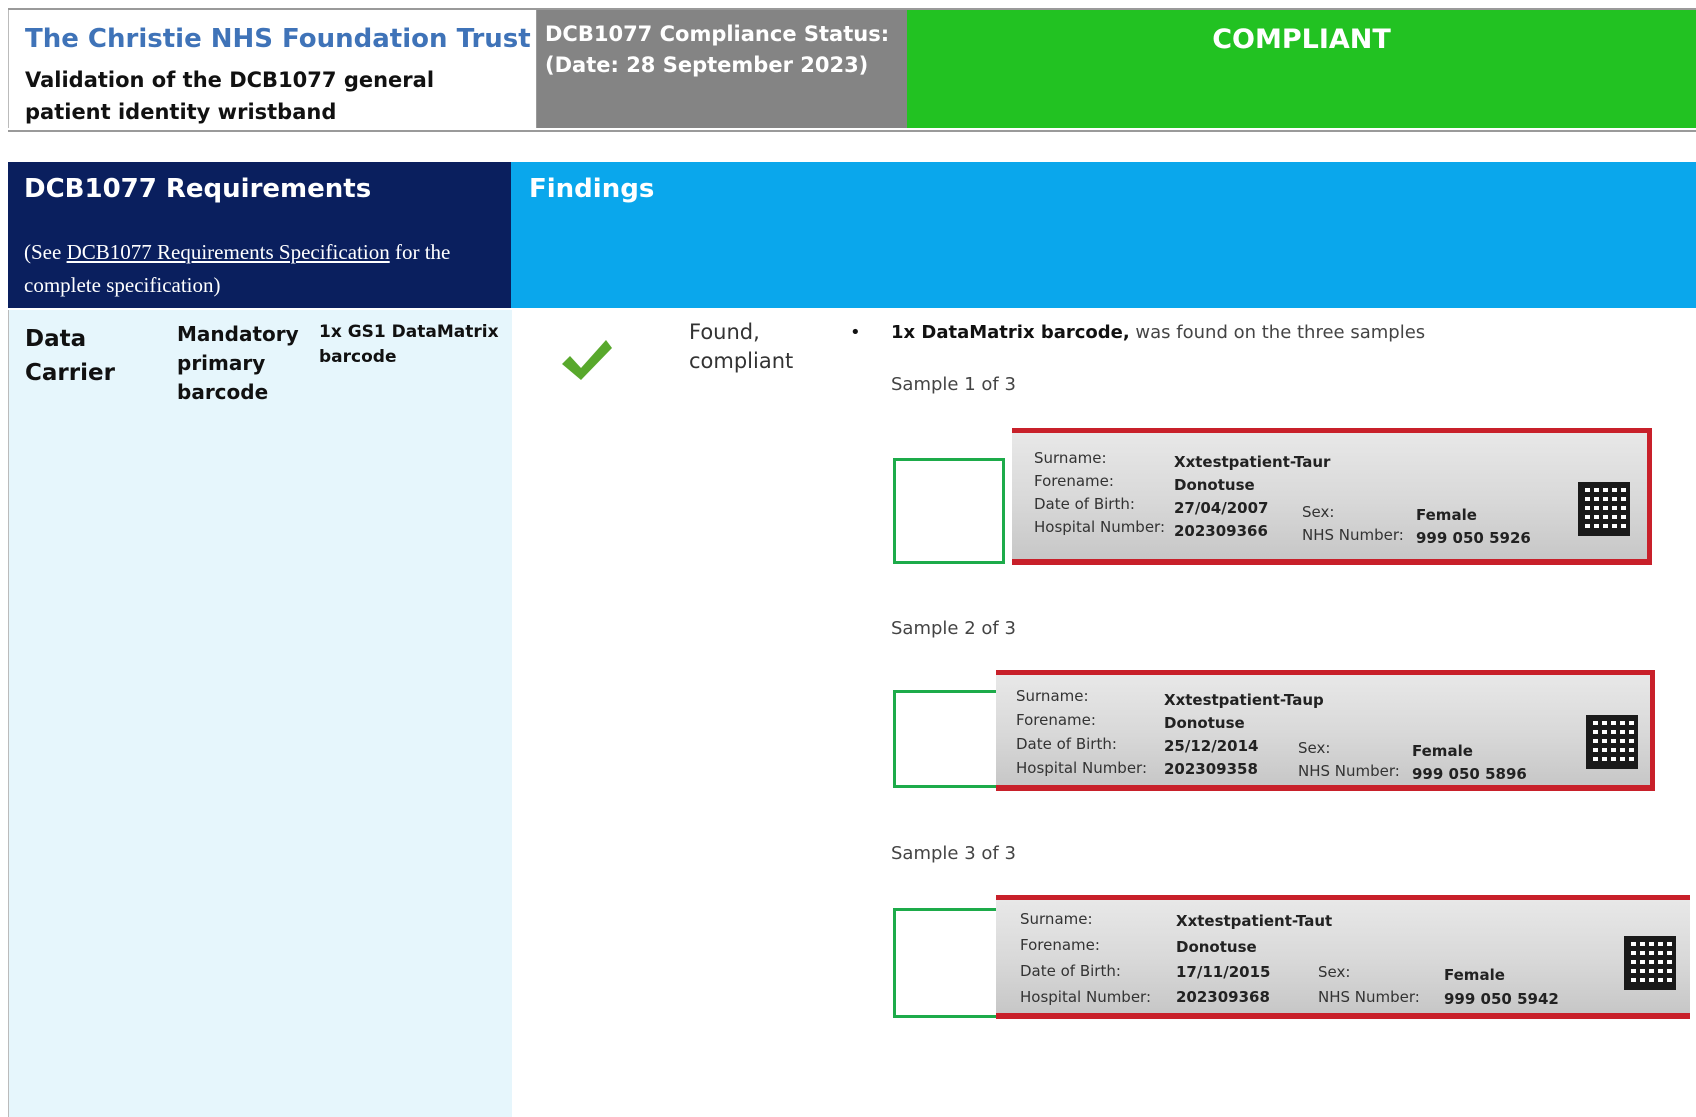 The height and width of the screenshot is (1117, 1696). Describe the element at coordinates (70, 356) in the screenshot. I see `requirement-name: Data Carrier` at that location.